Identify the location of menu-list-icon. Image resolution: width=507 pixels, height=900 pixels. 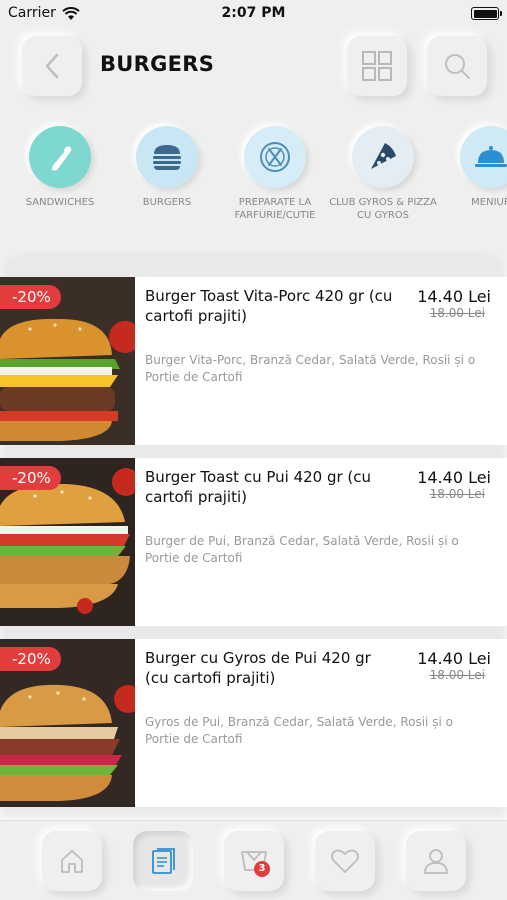
(163, 861).